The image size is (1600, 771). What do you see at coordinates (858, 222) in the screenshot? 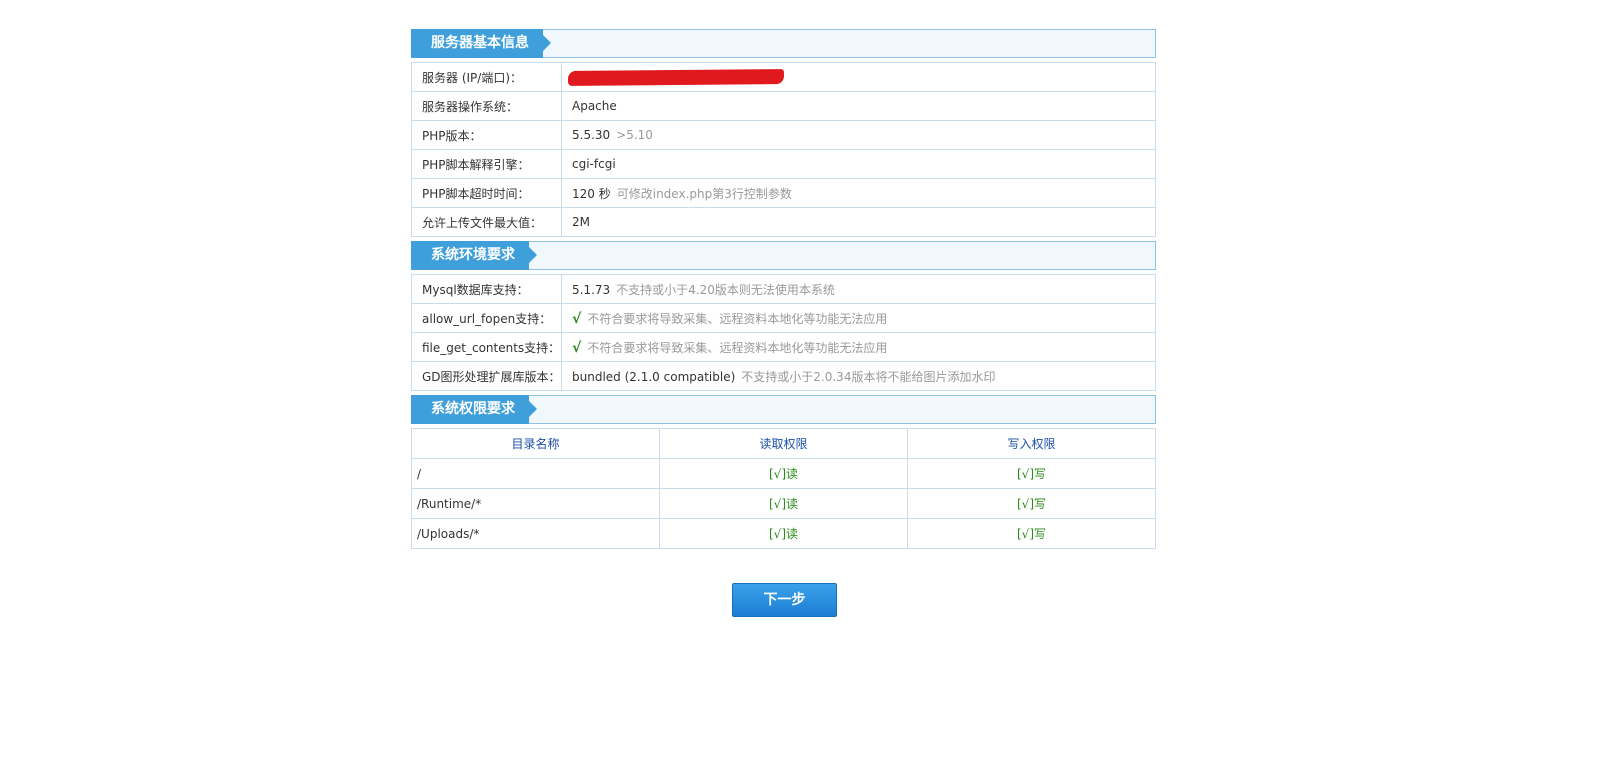
I see `row-value: 2M` at bounding box center [858, 222].